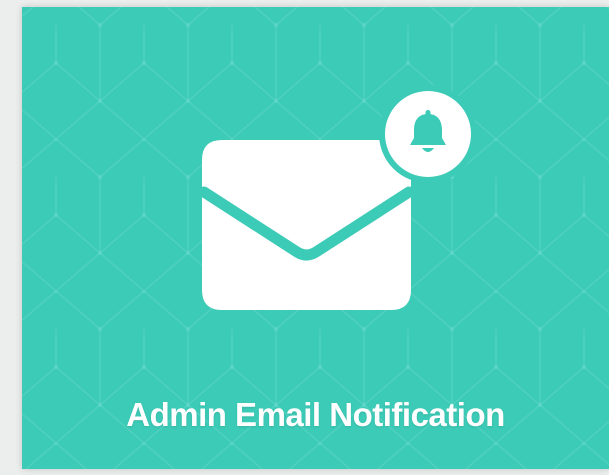  Describe the element at coordinates (428, 134) in the screenshot. I see `bell-badge` at that location.